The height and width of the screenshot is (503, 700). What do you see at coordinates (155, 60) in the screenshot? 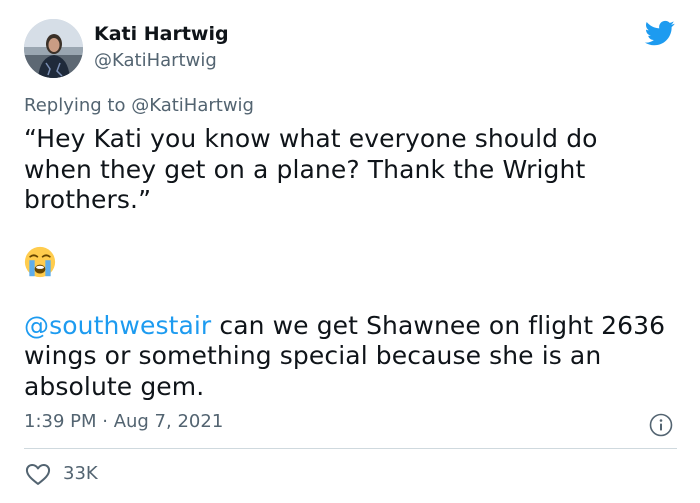
I see `author-handle: @KatiHartwig` at bounding box center [155, 60].